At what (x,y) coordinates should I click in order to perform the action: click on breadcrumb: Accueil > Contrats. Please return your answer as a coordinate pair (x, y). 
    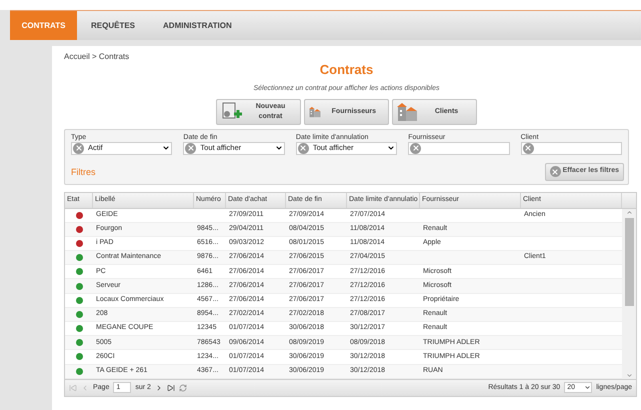
    Looking at the image, I should click on (97, 57).